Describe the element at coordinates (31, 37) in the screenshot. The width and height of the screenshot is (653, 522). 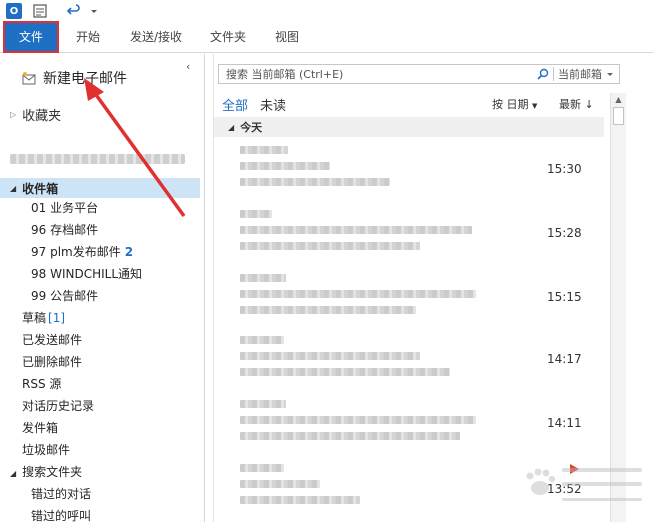
I see `tab-file: 文件` at that location.